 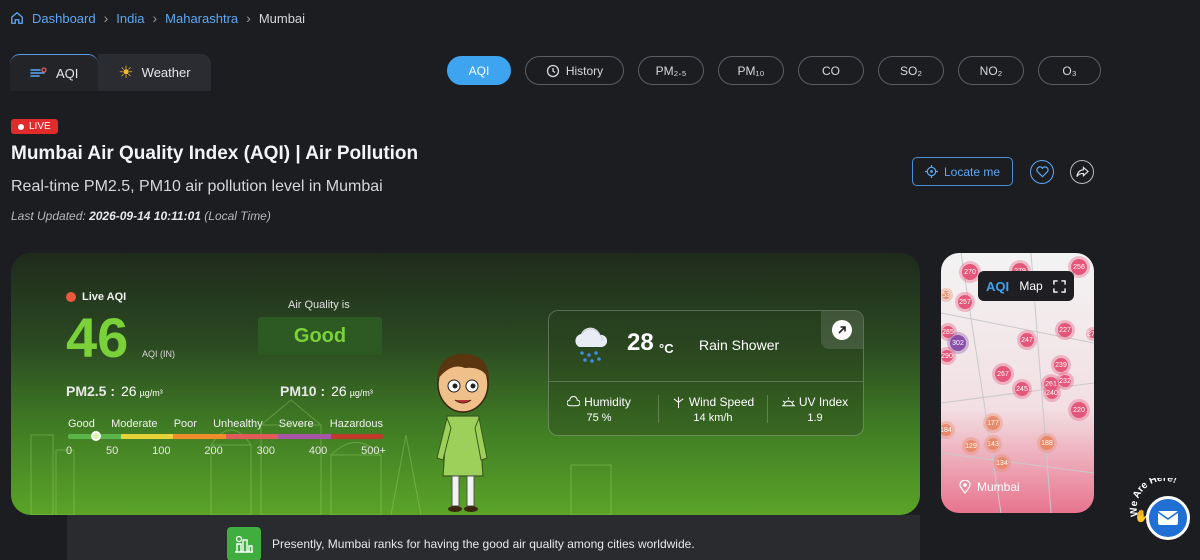 What do you see at coordinates (91, 391) in the screenshot?
I see `pm25-label: PM2.5 :` at bounding box center [91, 391].